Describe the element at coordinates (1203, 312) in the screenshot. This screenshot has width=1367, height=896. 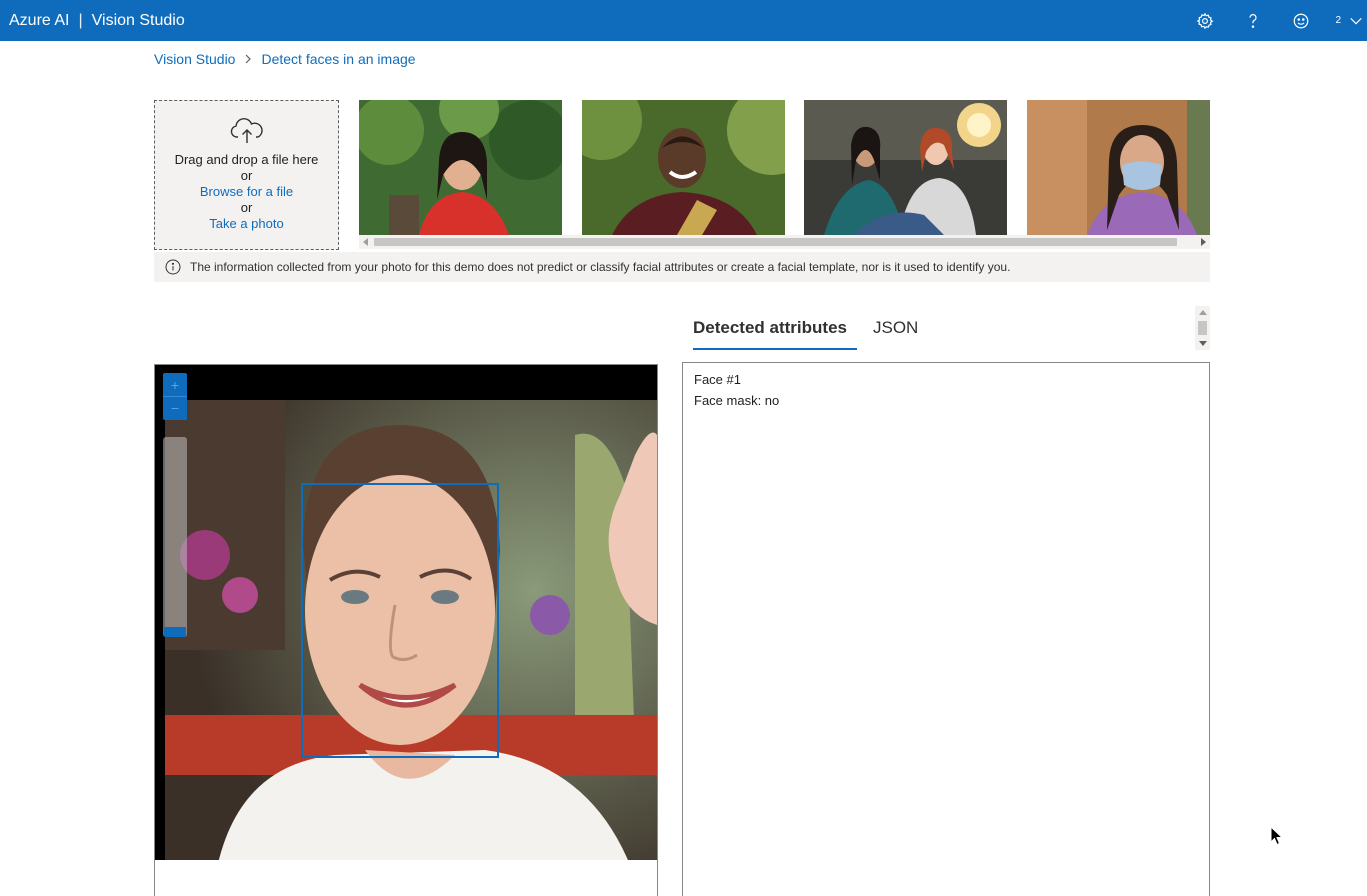
I see `scroll-up-icon` at that location.